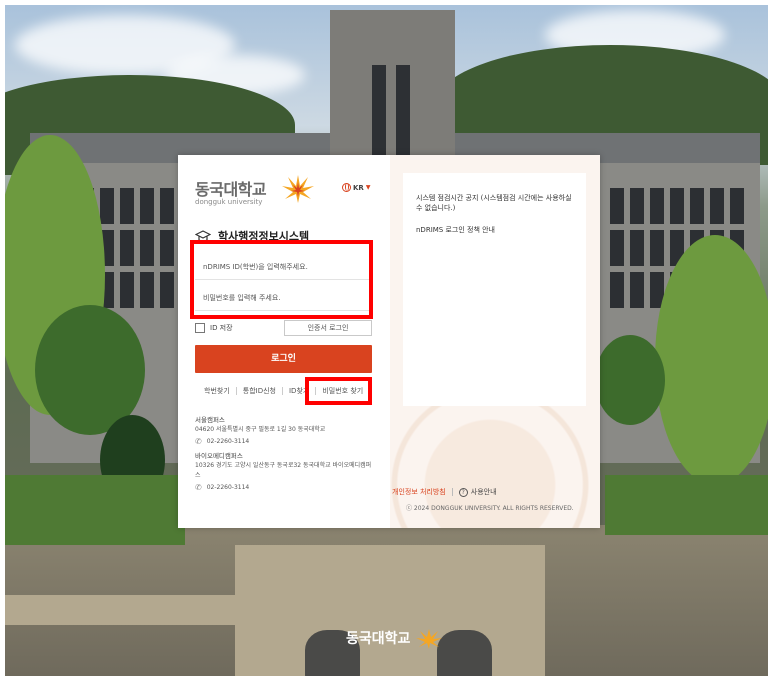  I want to click on apply-integrated-id-link: 통합ID신청, so click(259, 391).